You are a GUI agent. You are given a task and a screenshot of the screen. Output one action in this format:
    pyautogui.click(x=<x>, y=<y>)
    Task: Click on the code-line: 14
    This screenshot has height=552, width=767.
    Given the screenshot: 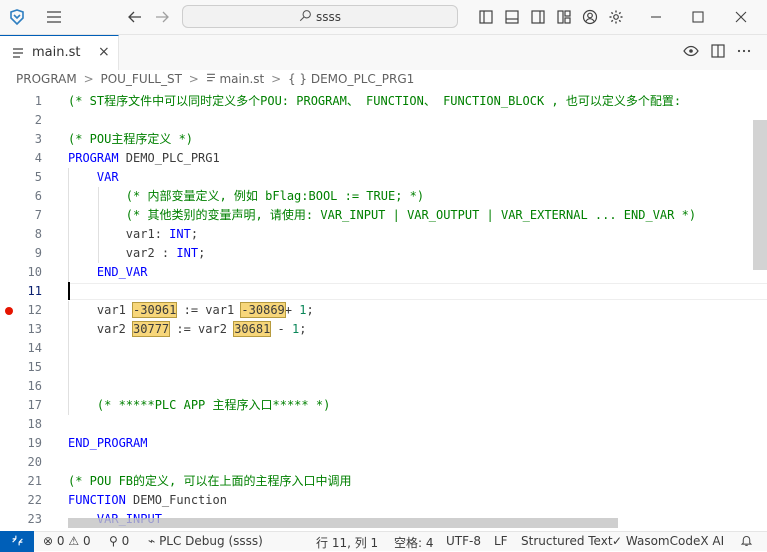 What is the action you would take?
    pyautogui.click(x=383, y=348)
    